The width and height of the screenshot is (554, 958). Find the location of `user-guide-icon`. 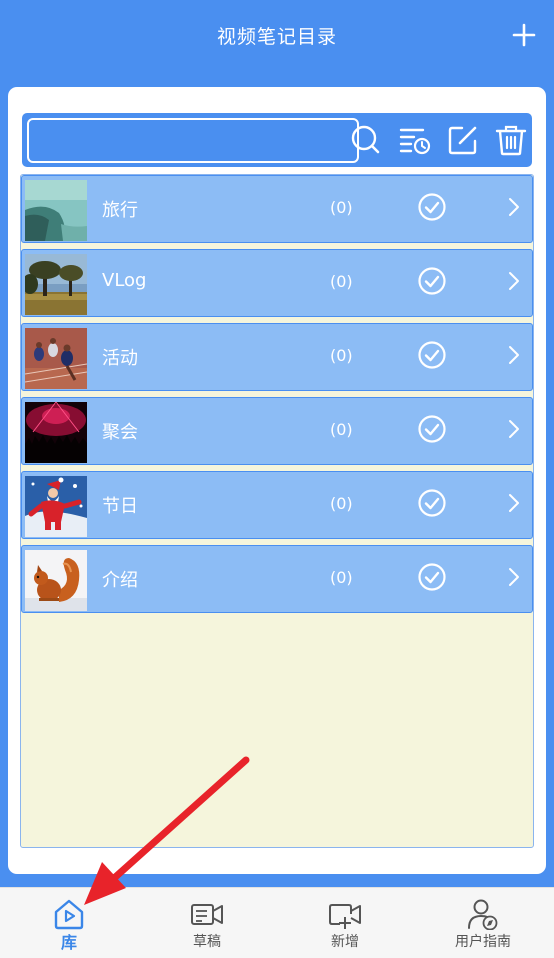

user-guide-icon is located at coordinates (483, 914).